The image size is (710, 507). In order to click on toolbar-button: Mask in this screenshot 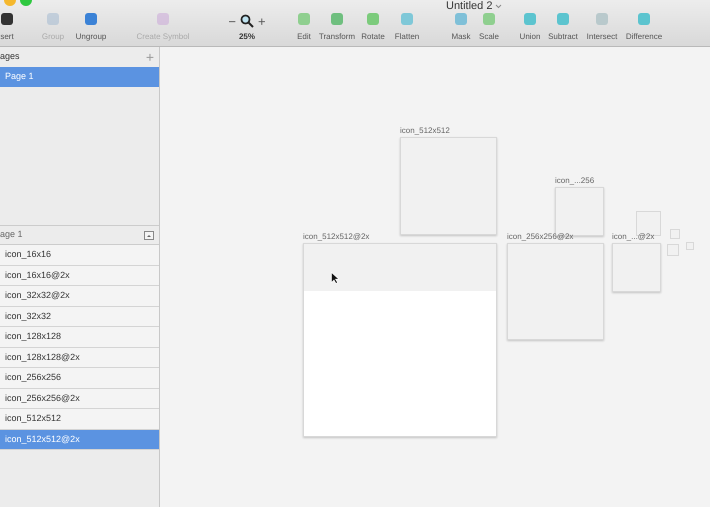, I will do `click(461, 27)`.